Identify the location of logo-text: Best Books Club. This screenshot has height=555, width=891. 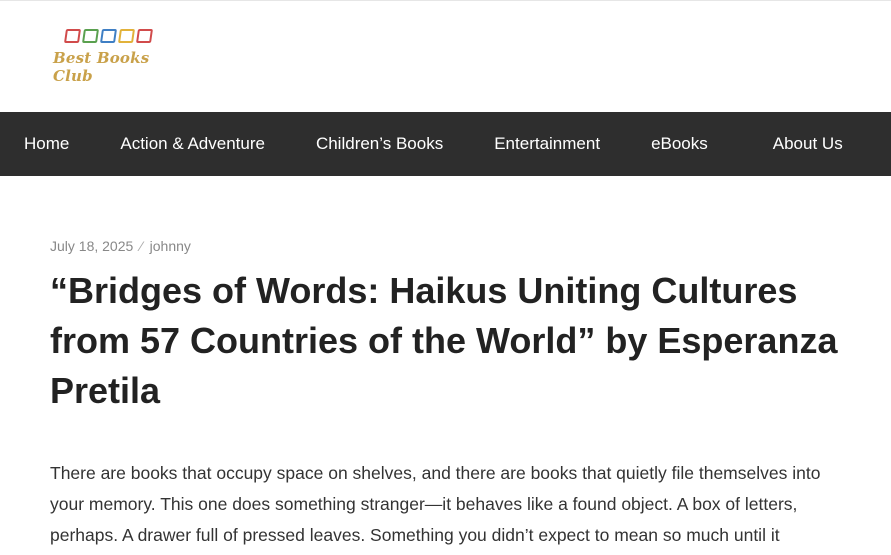
(101, 67).